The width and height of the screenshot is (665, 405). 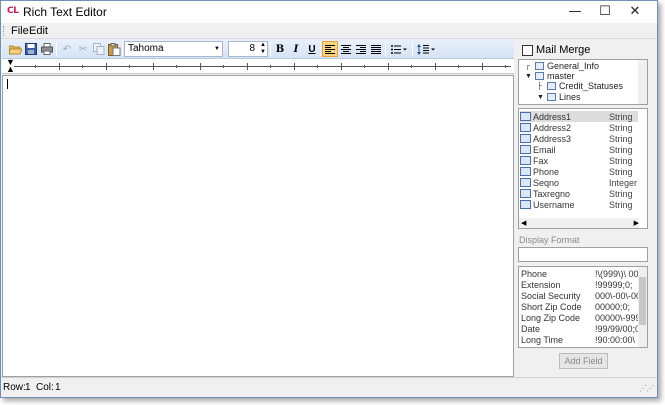 I want to click on mail-merge-checkbox: Mail Merge, so click(x=556, y=50).